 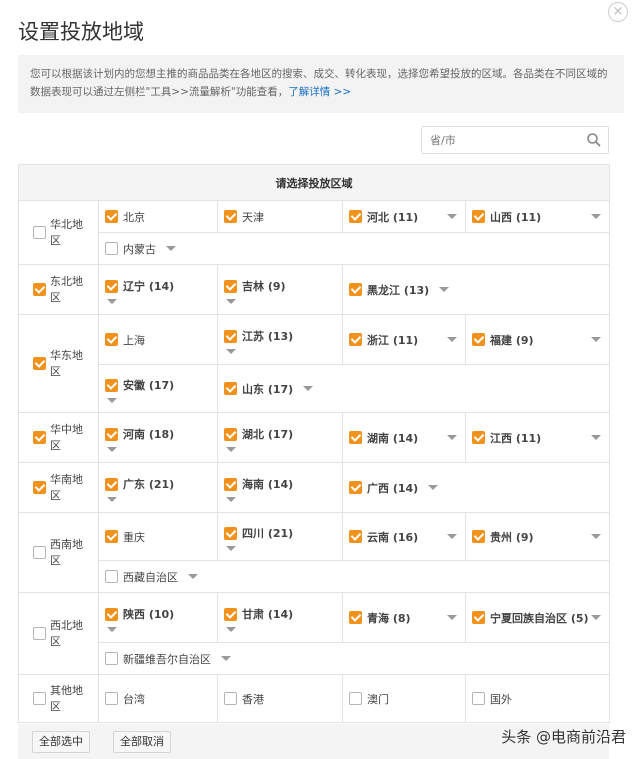 I want to click on province-item: 海南 (14), so click(x=279, y=484).